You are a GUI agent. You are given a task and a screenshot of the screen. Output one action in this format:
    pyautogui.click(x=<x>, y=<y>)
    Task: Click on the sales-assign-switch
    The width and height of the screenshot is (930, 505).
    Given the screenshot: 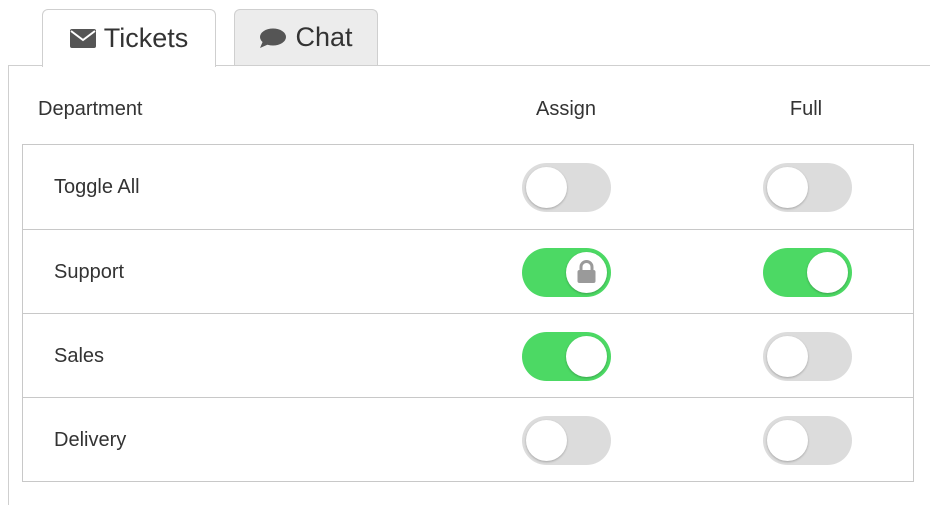 What is the action you would take?
    pyautogui.click(x=566, y=356)
    